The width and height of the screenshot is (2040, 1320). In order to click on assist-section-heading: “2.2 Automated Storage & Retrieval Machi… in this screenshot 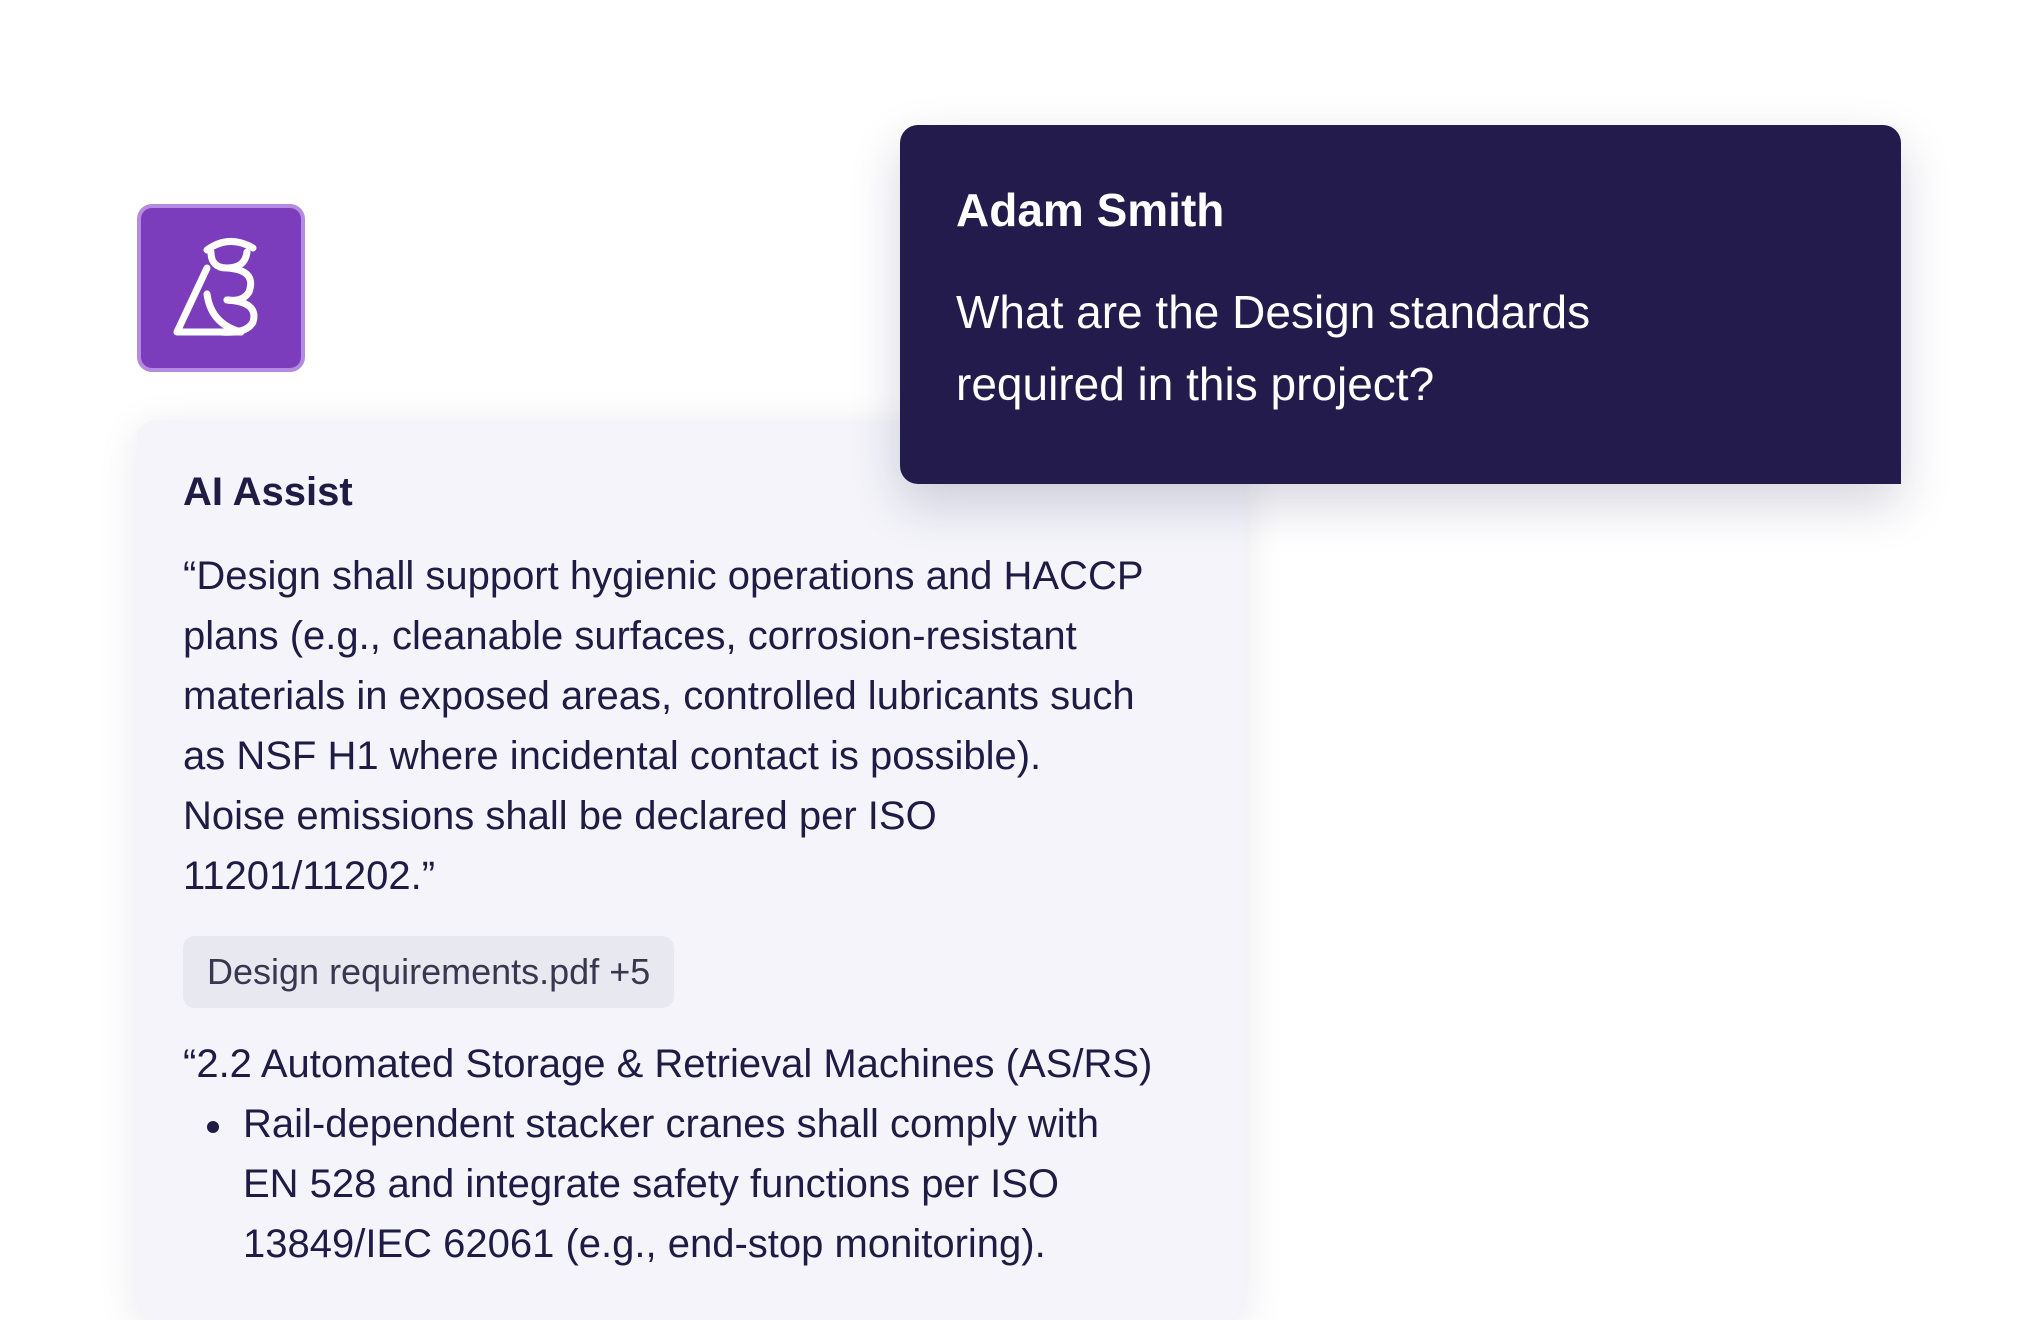, I will do `click(668, 1064)`.